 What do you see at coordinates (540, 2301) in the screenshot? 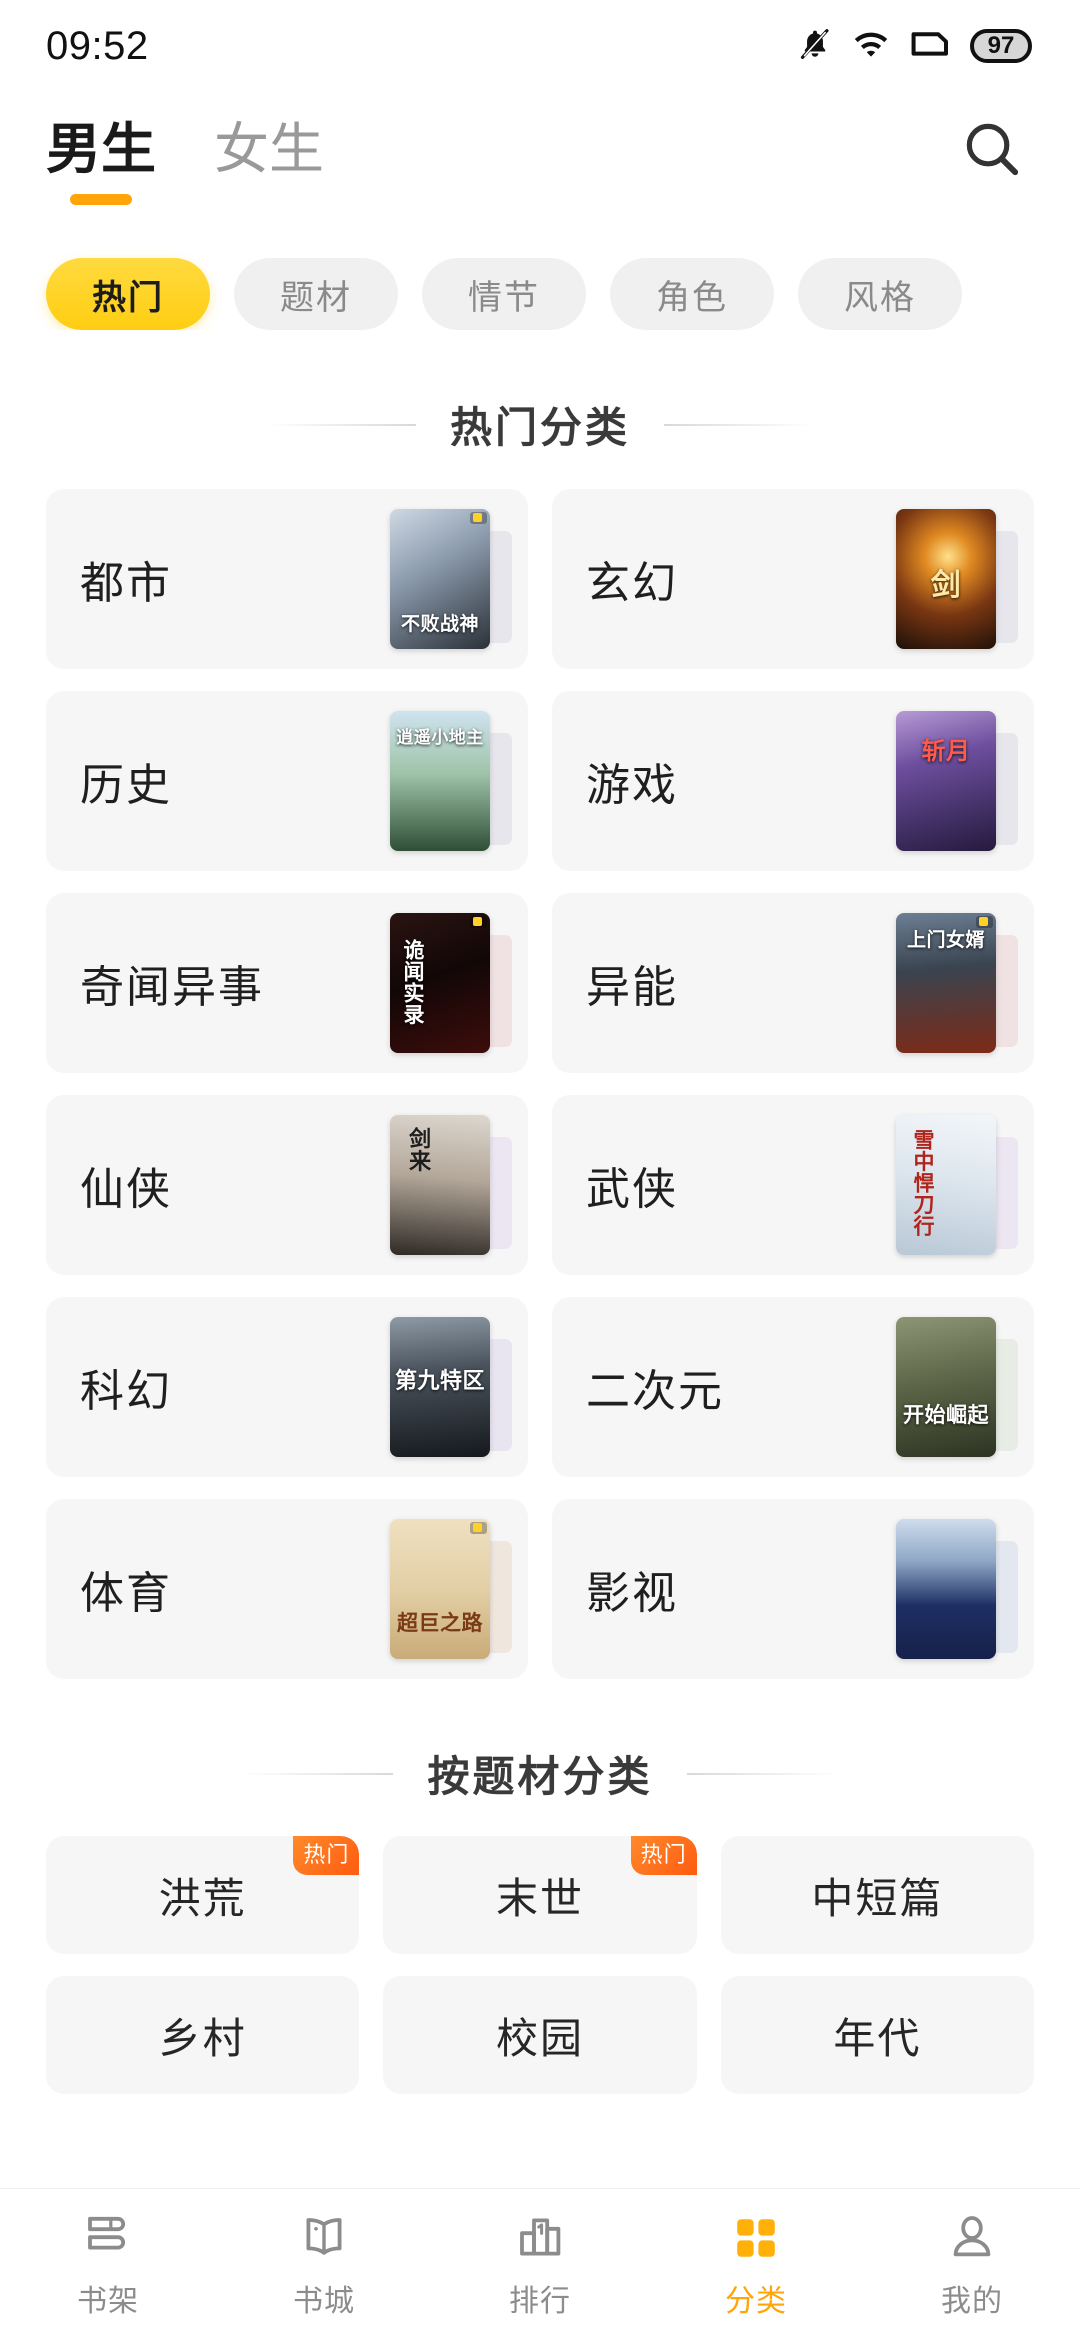
I see `nav-ranking-label: 排行` at bounding box center [540, 2301].